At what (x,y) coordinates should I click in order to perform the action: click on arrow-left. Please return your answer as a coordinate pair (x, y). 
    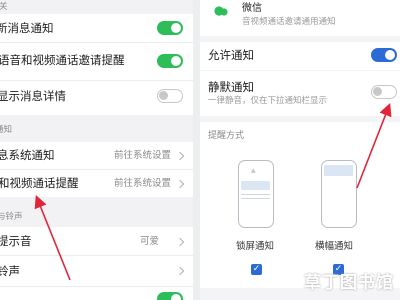
    Looking at the image, I should click on (52, 238).